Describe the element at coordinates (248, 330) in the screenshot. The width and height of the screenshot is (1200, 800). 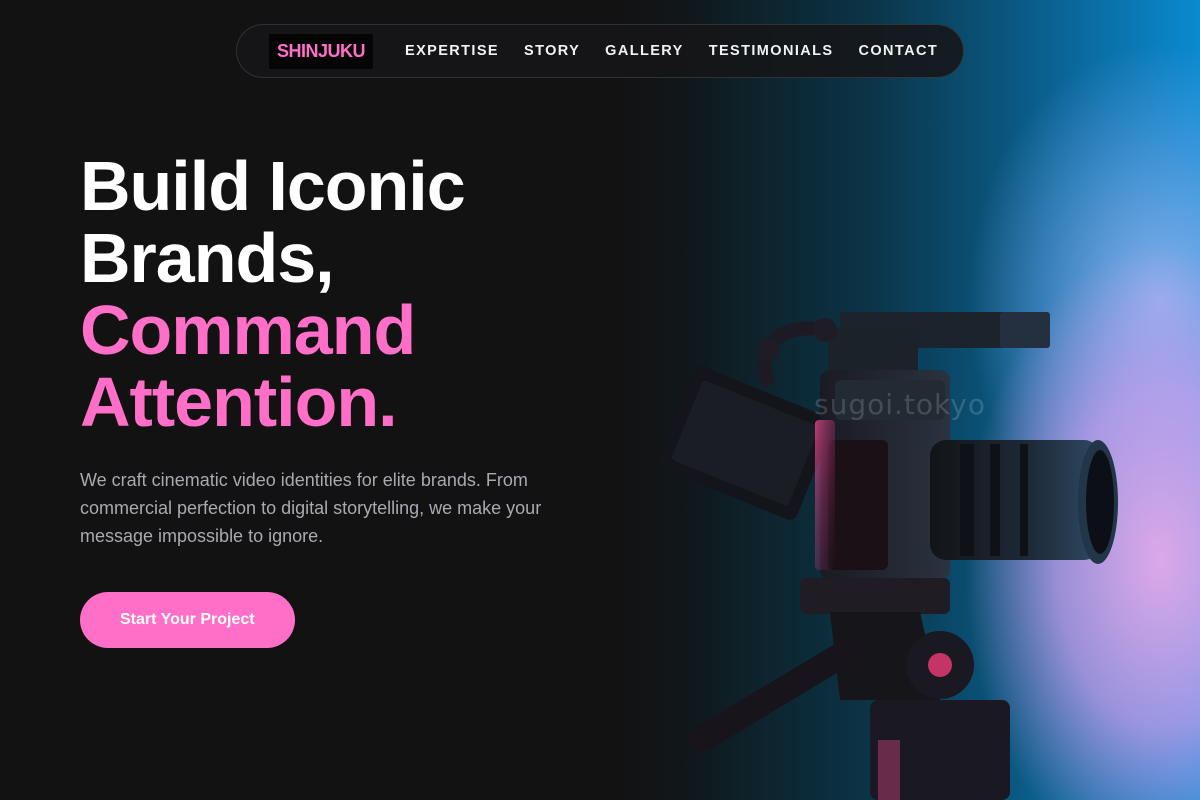
I see `headline-line-3: Command` at that location.